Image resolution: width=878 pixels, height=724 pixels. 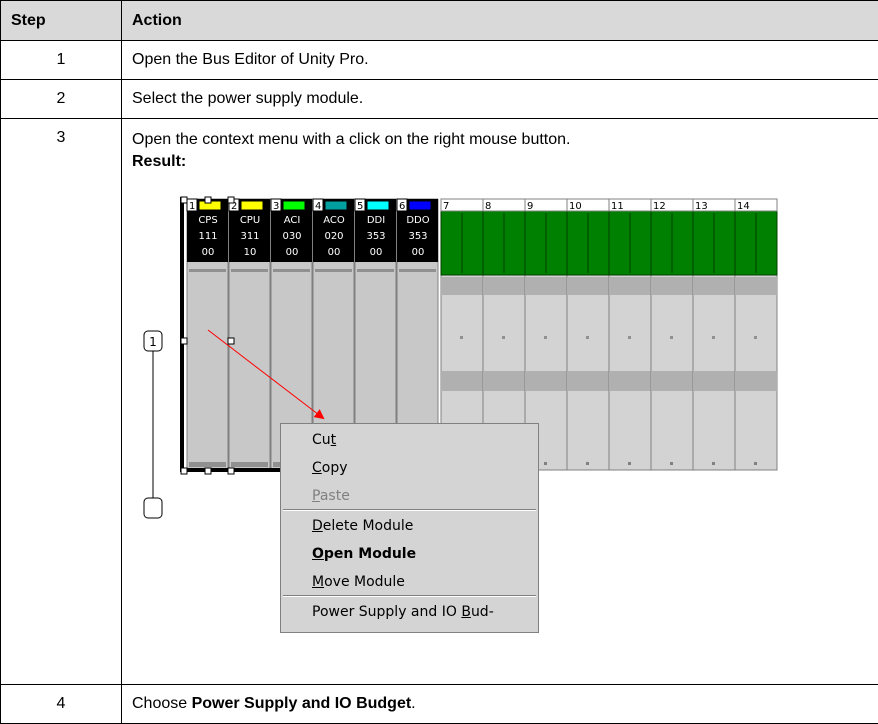 What do you see at coordinates (403, 612) in the screenshot?
I see `menu-item-power-supply-and-io-bud: Power Supply and IO Bud-` at bounding box center [403, 612].